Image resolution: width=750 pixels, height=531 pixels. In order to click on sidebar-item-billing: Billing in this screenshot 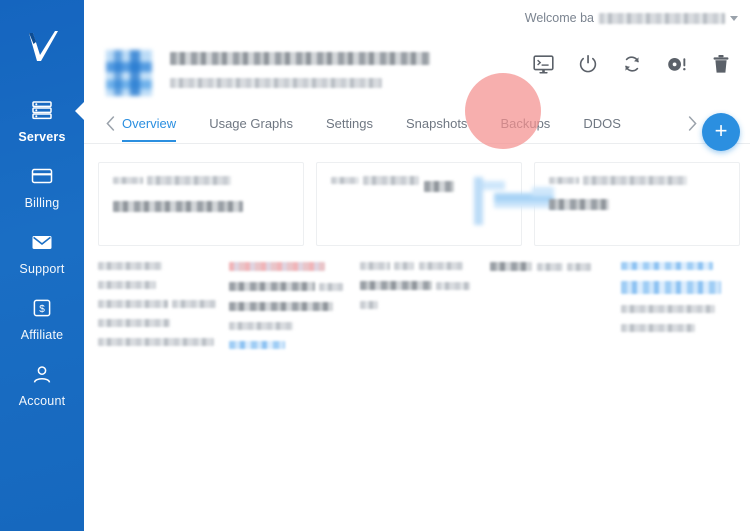, I will do `click(42, 187)`.